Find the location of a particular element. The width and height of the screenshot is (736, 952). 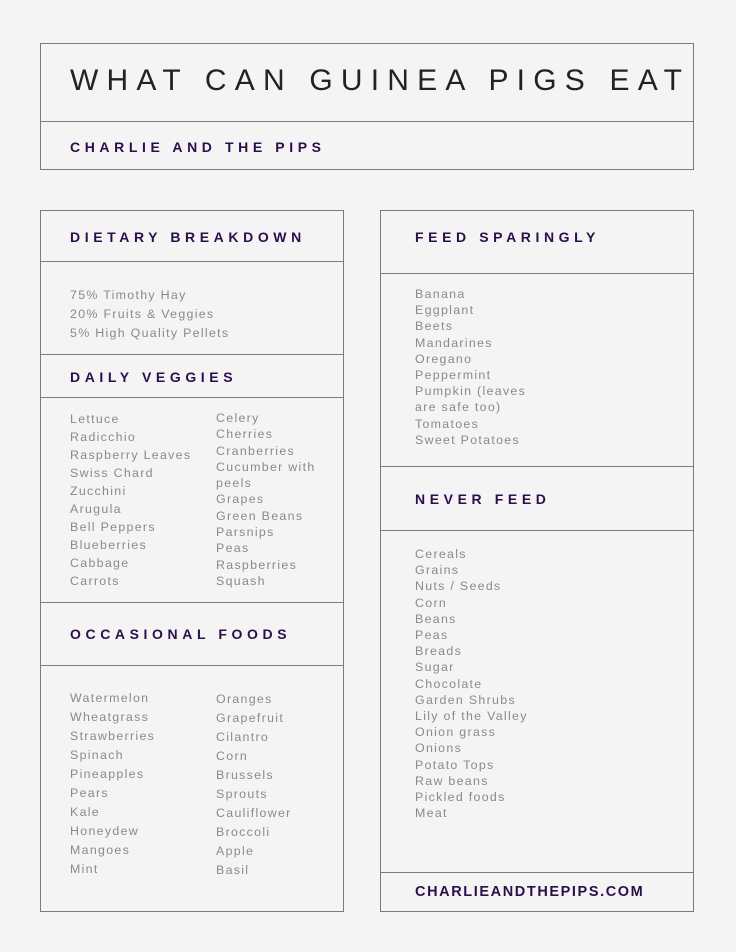

list-item: Raw beans is located at coordinates (452, 780).